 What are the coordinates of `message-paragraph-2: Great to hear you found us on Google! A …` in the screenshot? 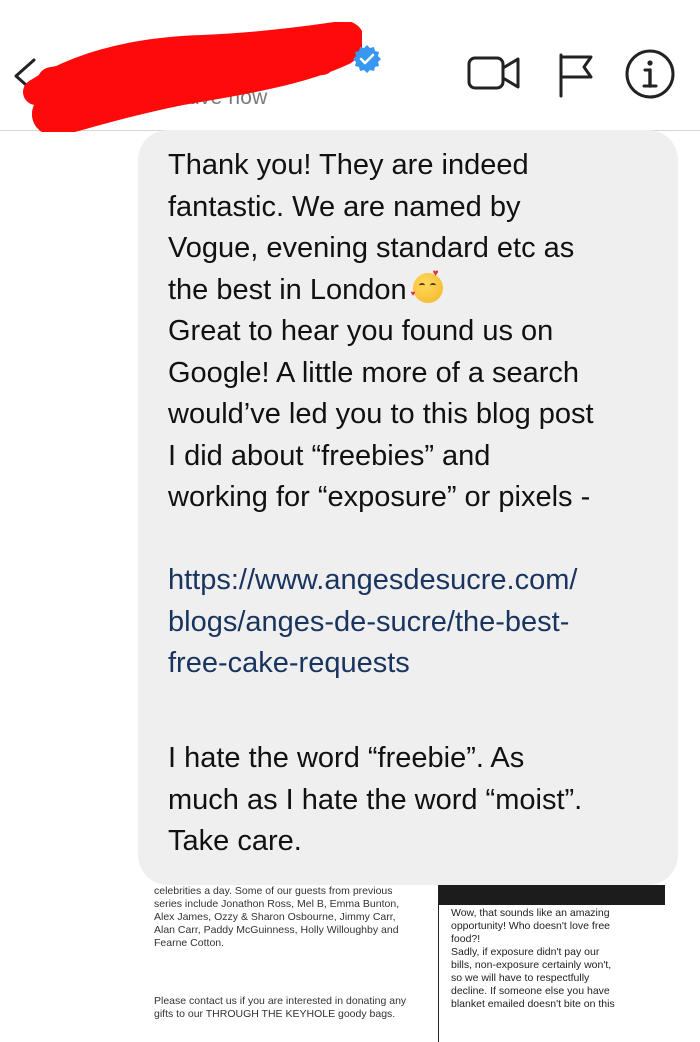 It's located at (381, 414).